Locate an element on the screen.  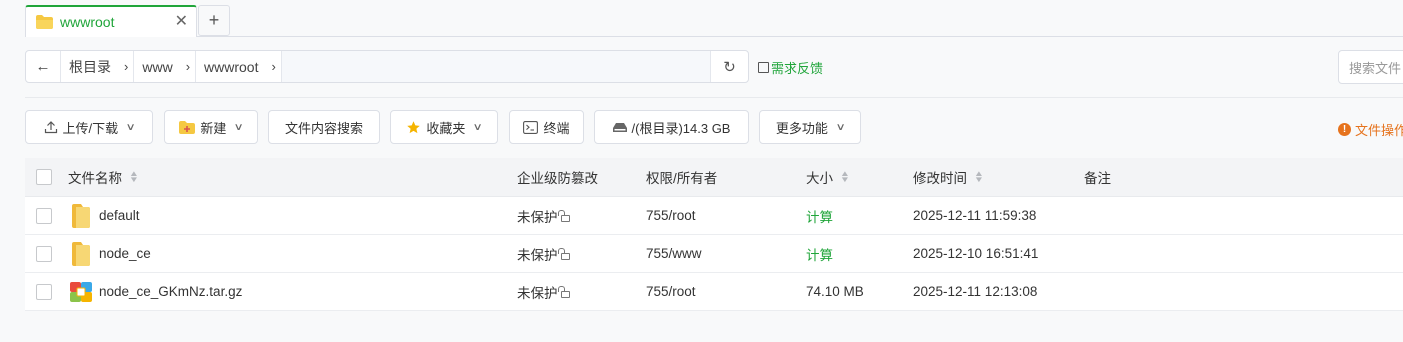
file-operations-link: ! 文件操作 is located at coordinates (1370, 129).